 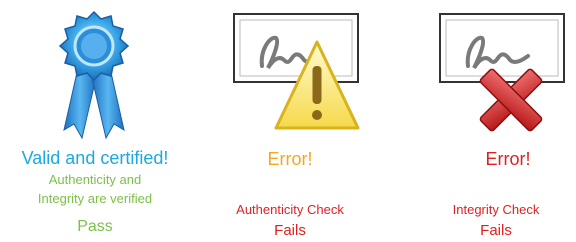 What do you see at coordinates (290, 230) in the screenshot?
I see `authenticity-result: Fails` at bounding box center [290, 230].